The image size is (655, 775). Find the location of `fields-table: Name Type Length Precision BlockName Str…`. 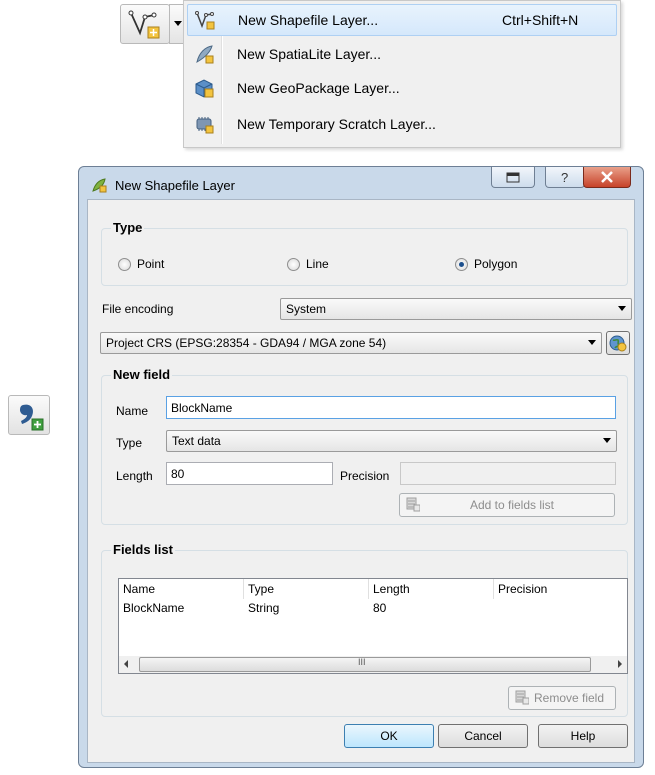

fields-table: Name Type Length Precision BlockName Str… is located at coordinates (373, 619).